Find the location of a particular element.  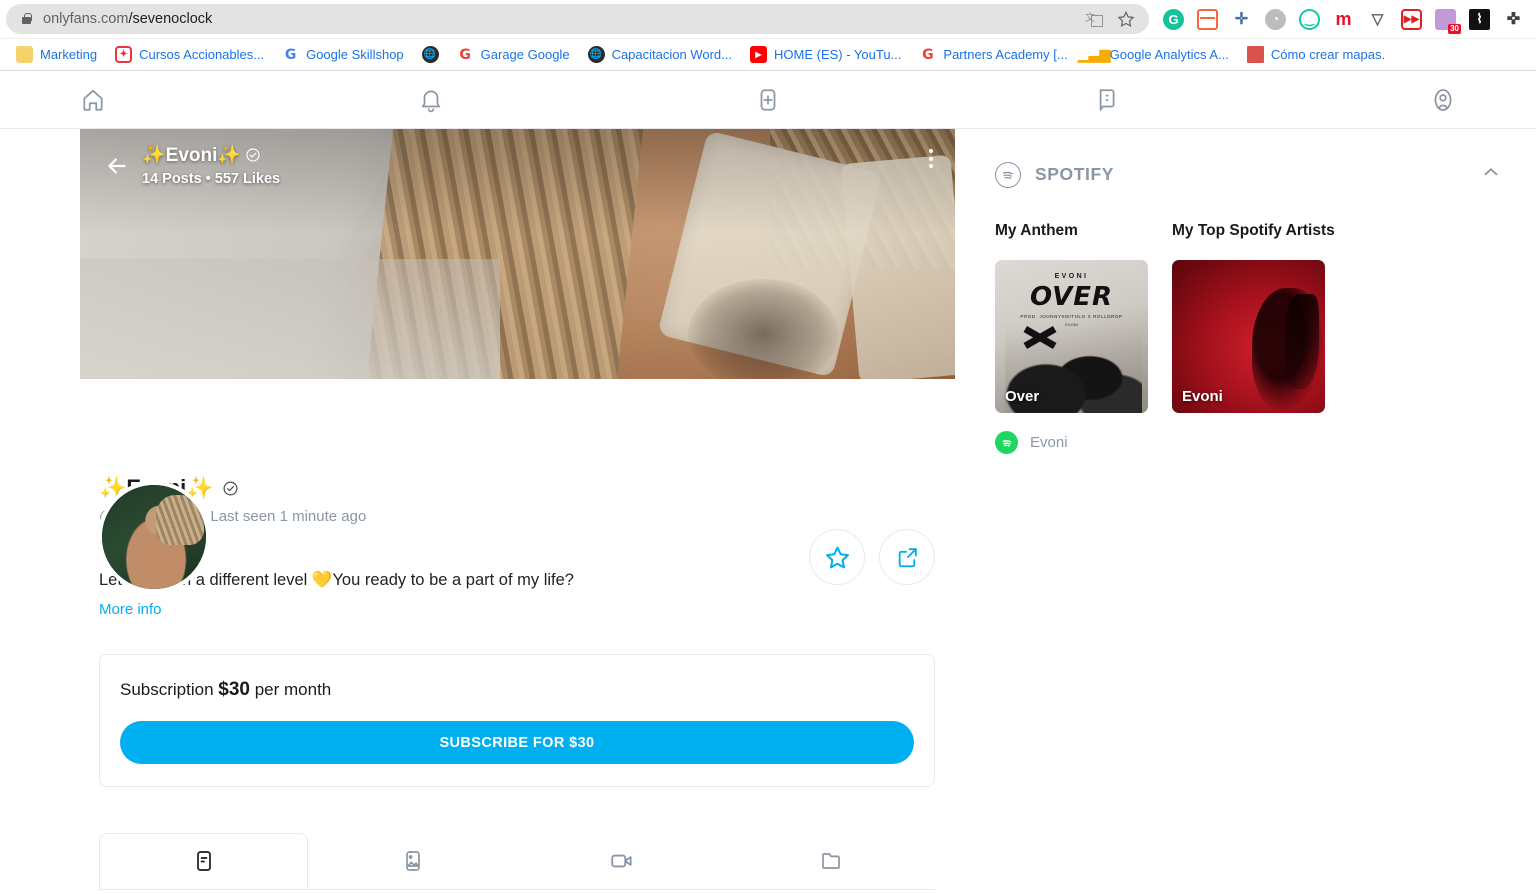

artist-art-detail is located at coordinates (1302, 341).